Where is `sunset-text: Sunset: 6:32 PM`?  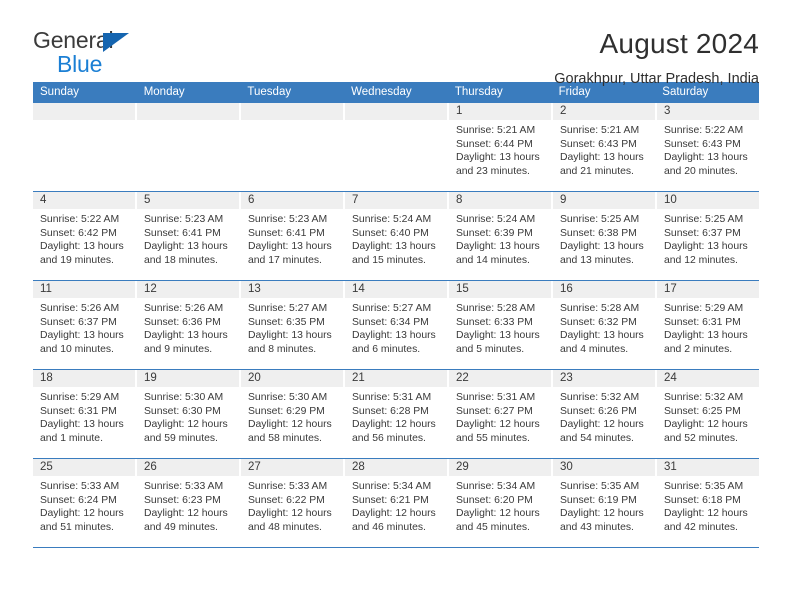
sunset-text: Sunset: 6:32 PM is located at coordinates (598, 322).